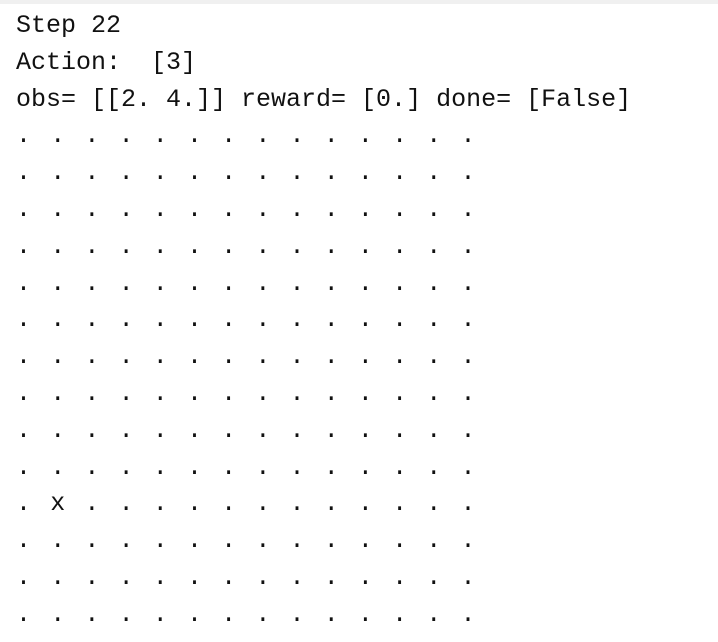 The height and width of the screenshot is (642, 718). I want to click on output-top-border, so click(359, 2).